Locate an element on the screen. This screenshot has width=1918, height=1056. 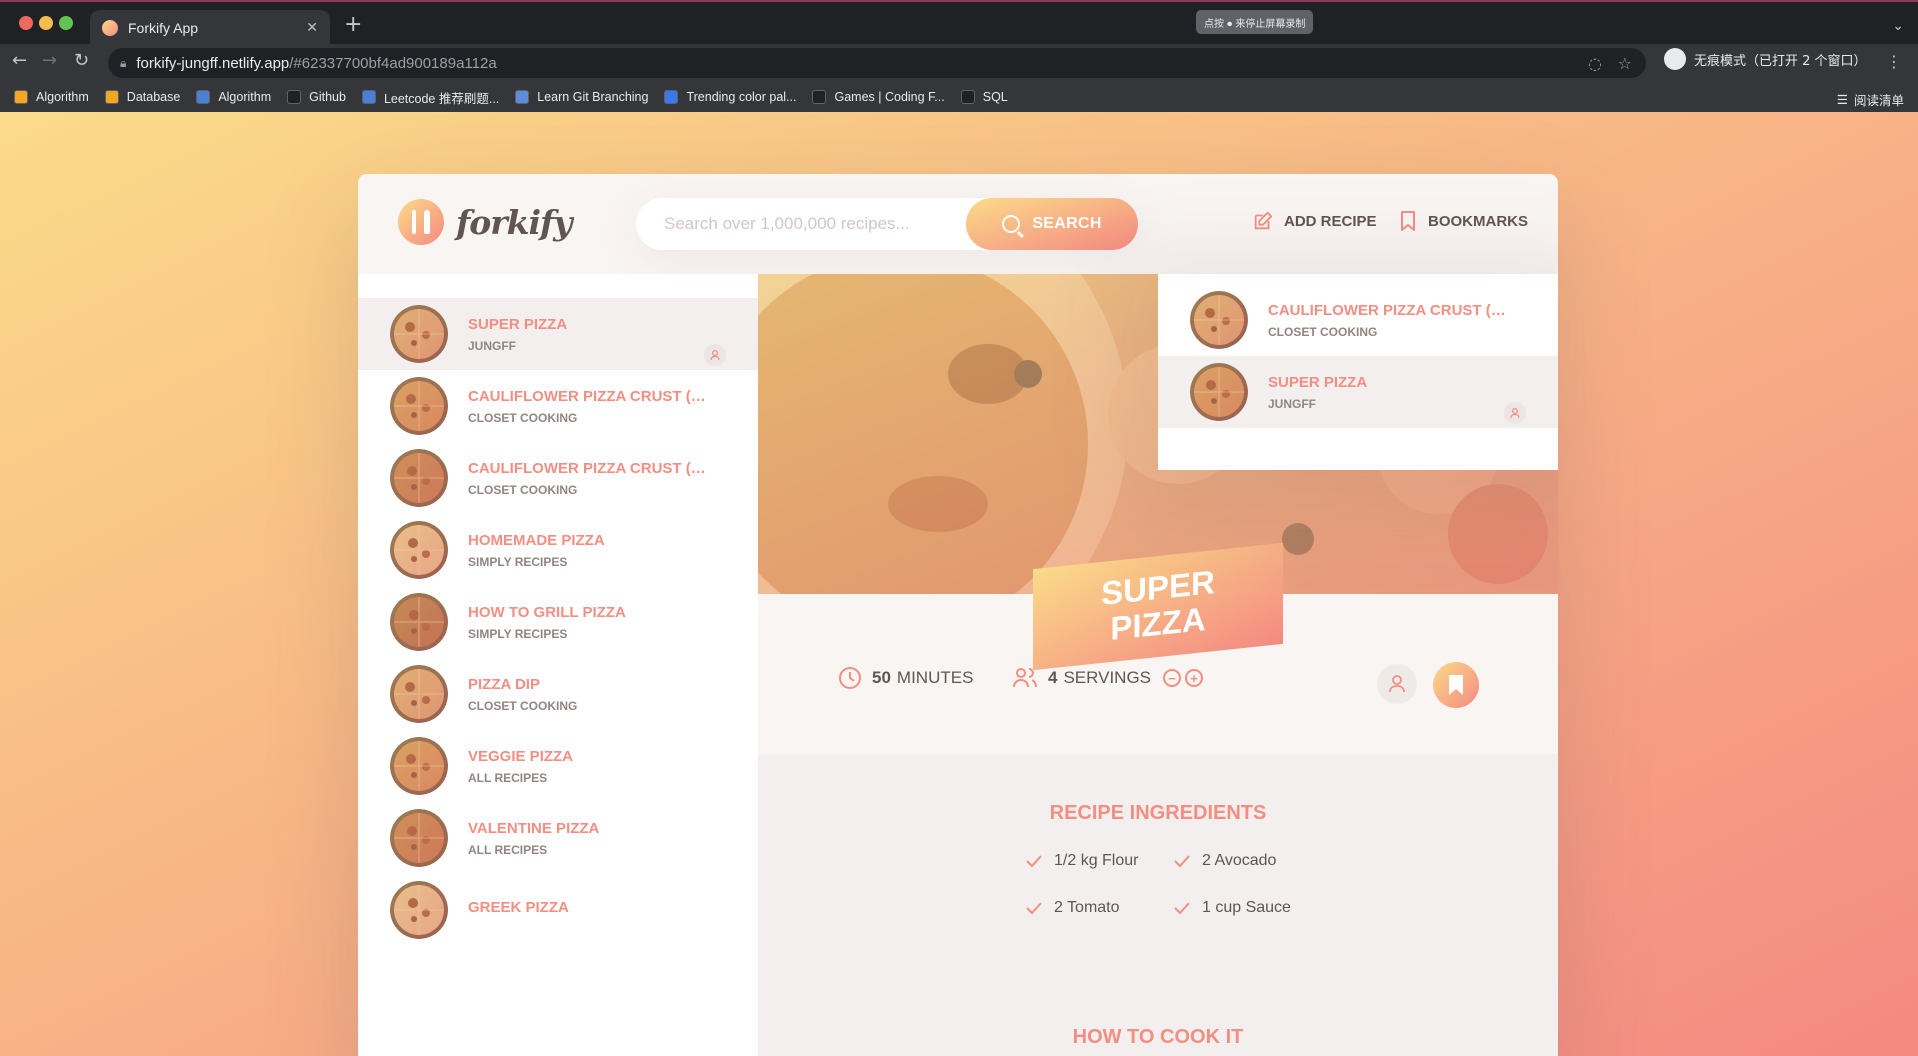
url-host: forkify-jungff.netlify.app is located at coordinates (213, 63).